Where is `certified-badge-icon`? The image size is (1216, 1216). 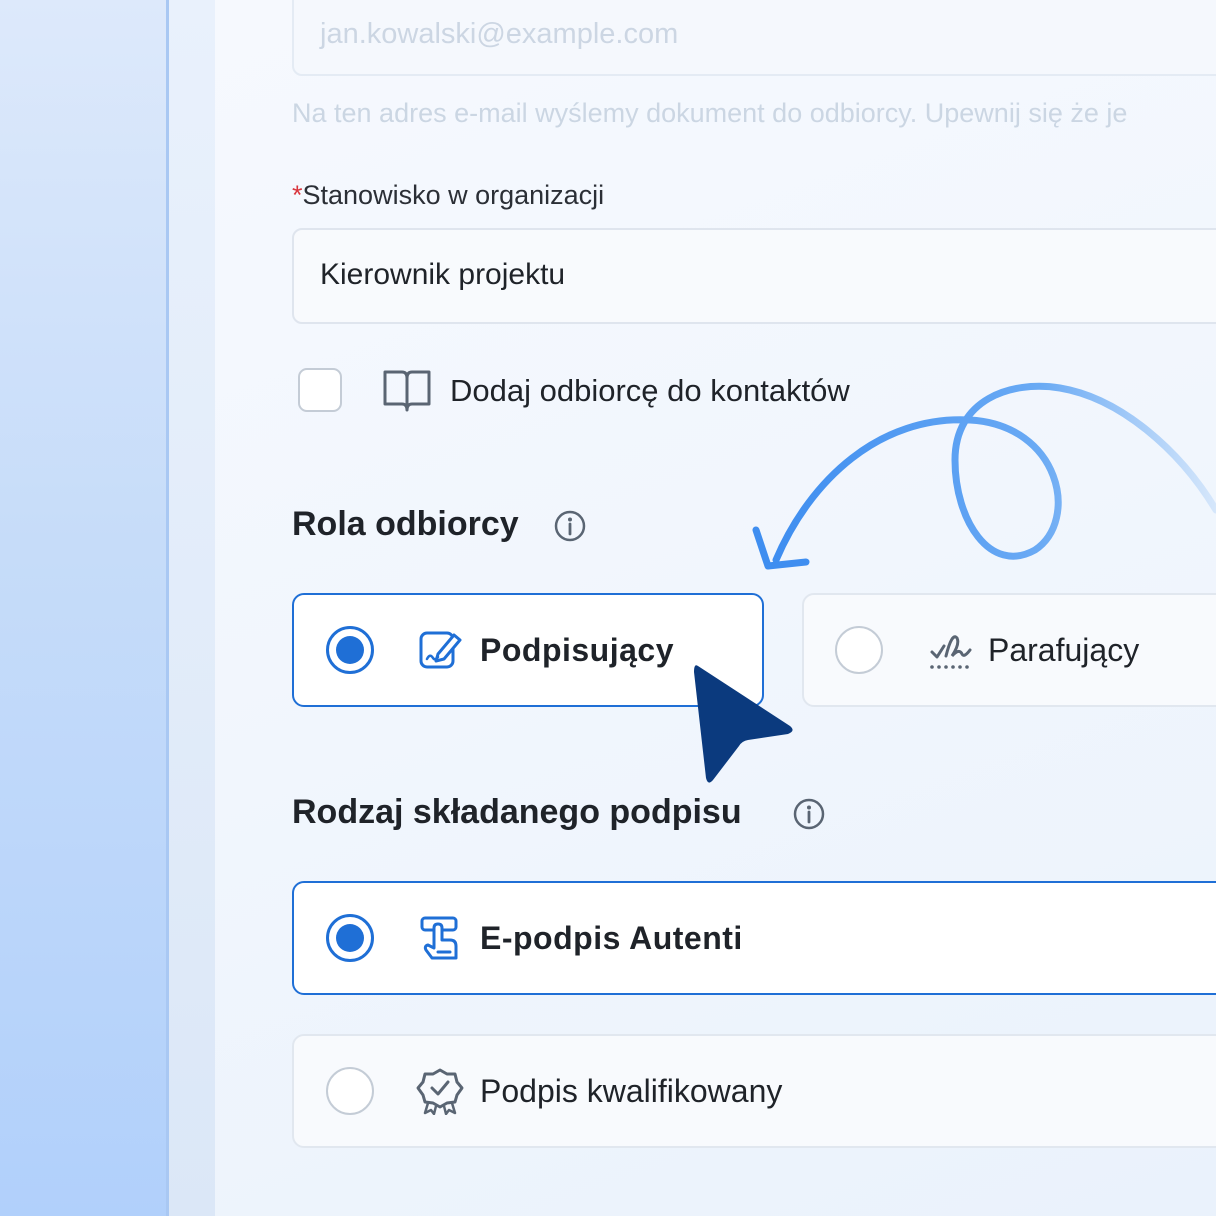 certified-badge-icon is located at coordinates (440, 1091).